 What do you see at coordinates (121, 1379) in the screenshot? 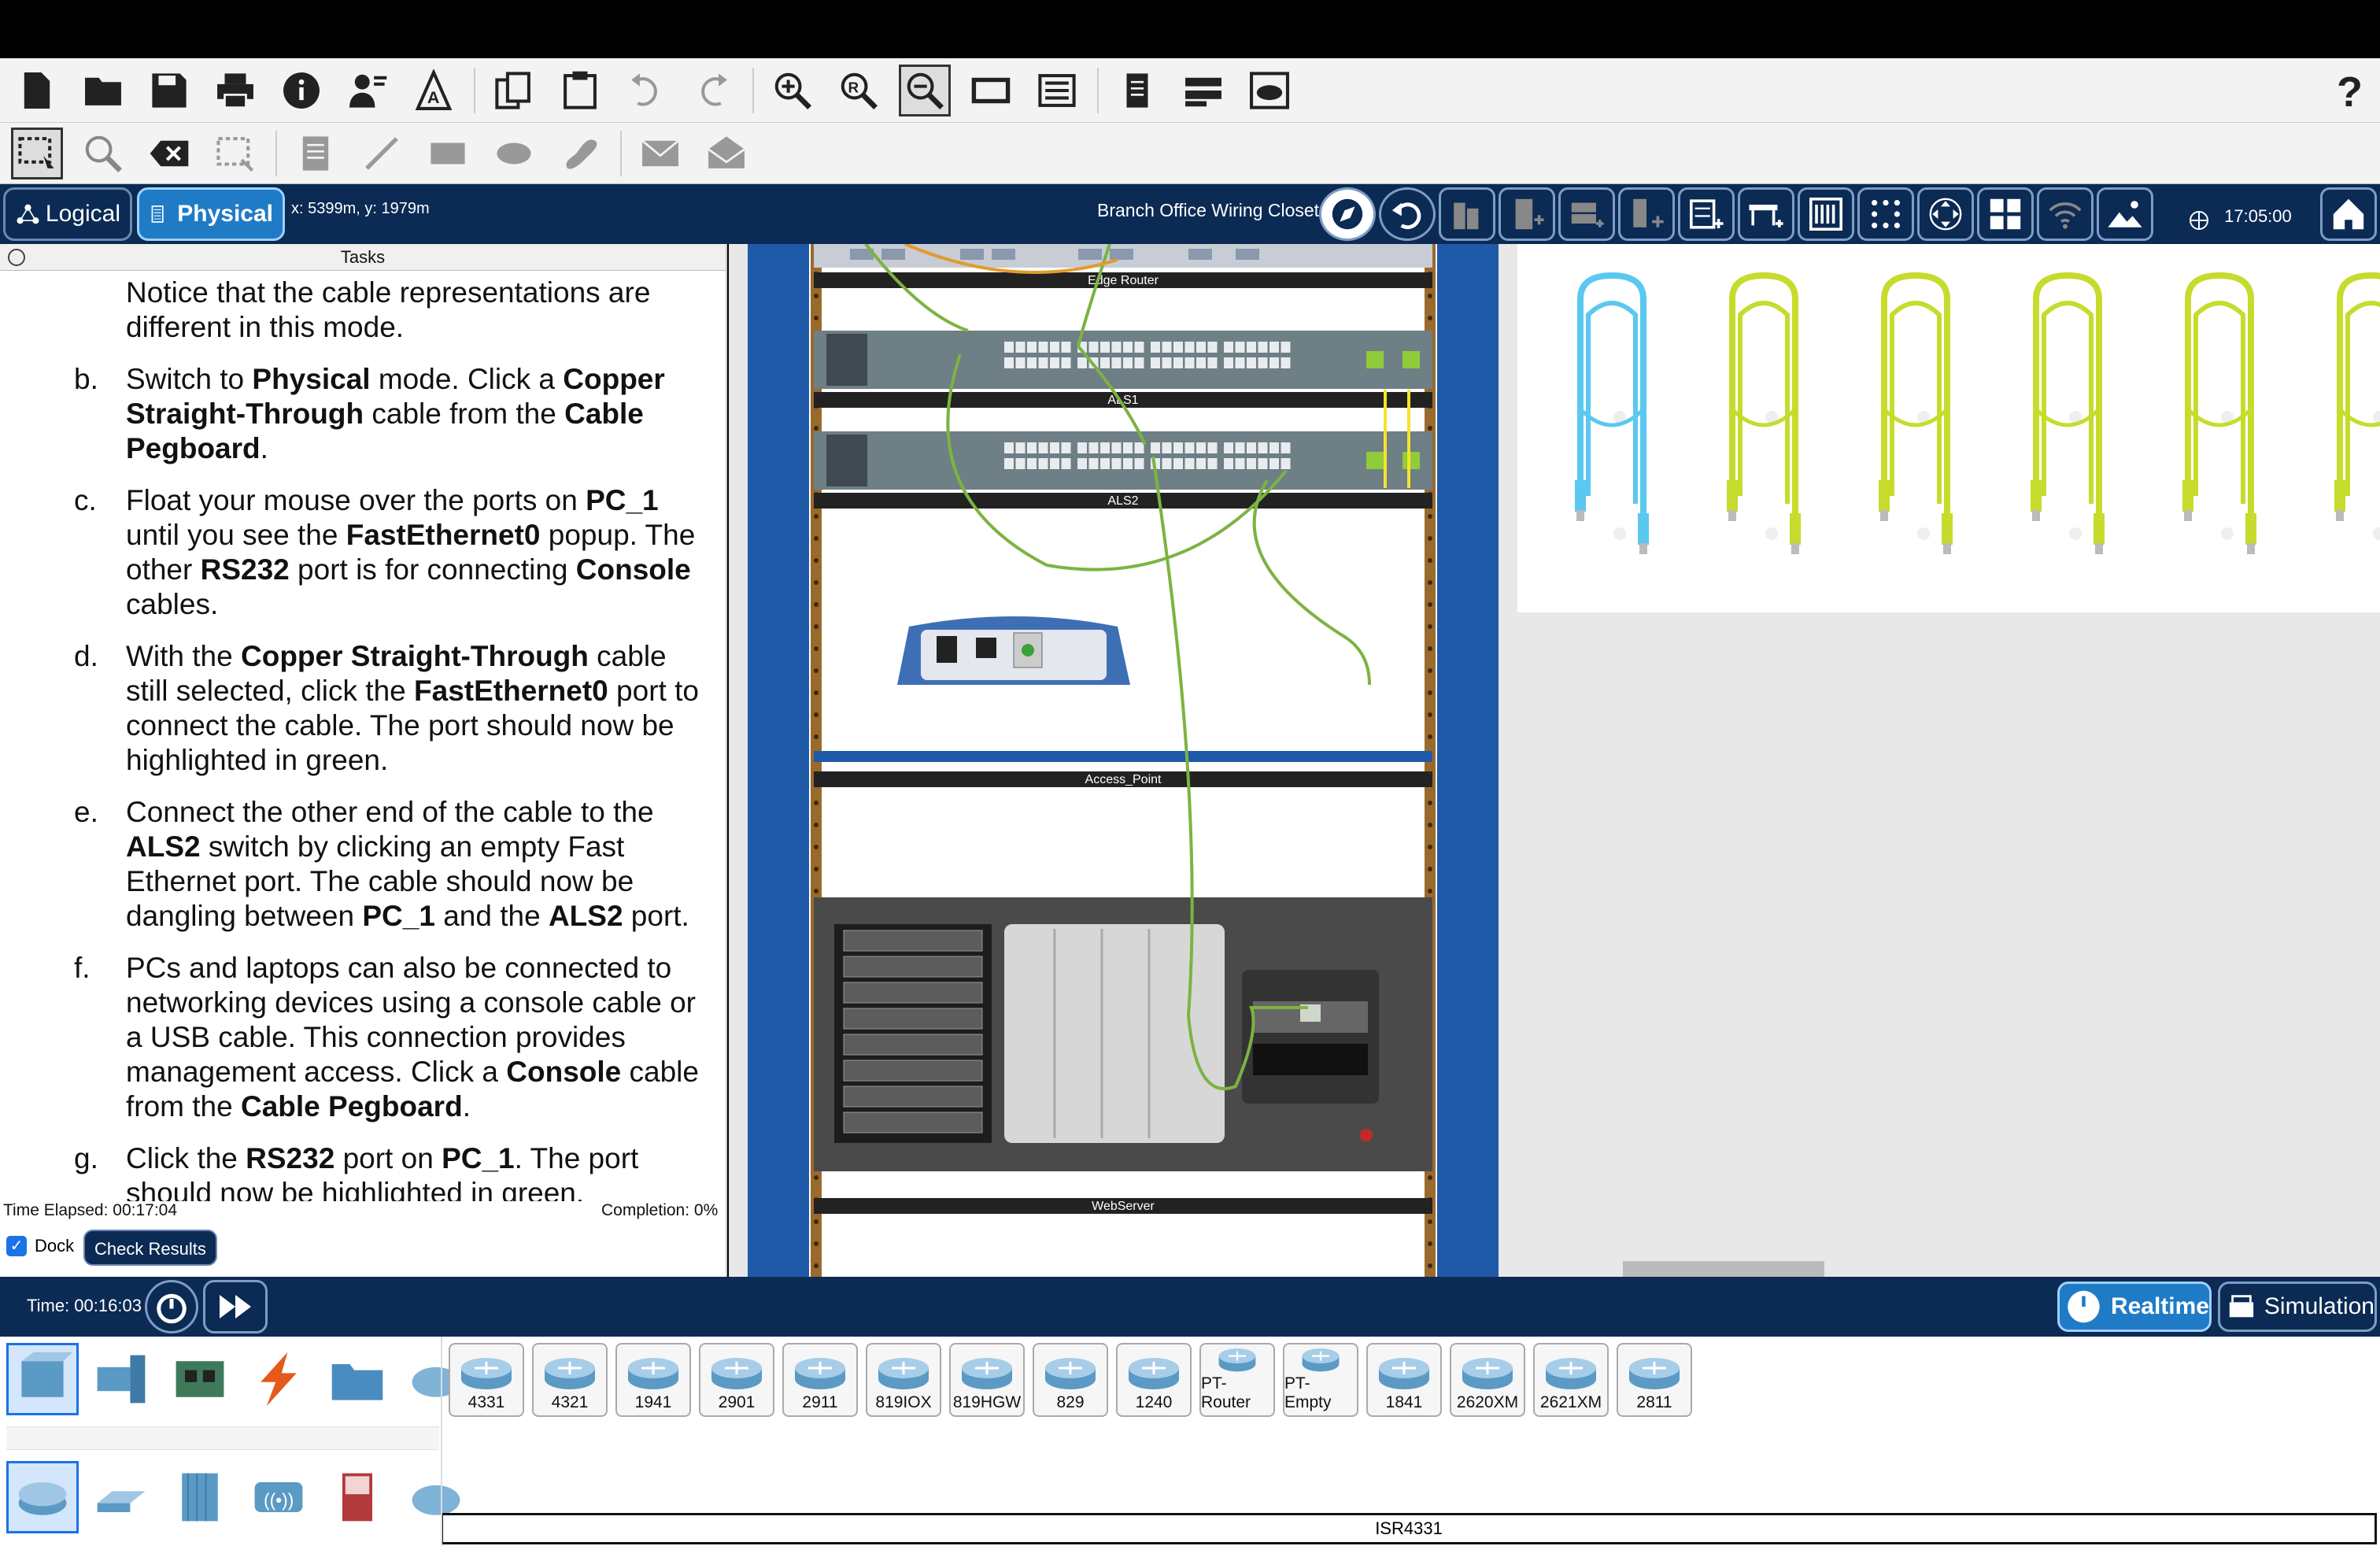
I see `end-devices-category` at bounding box center [121, 1379].